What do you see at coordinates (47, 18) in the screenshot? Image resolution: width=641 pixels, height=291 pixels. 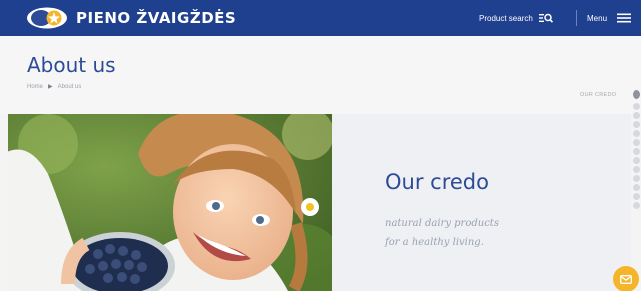 I see `logo-icon` at bounding box center [47, 18].